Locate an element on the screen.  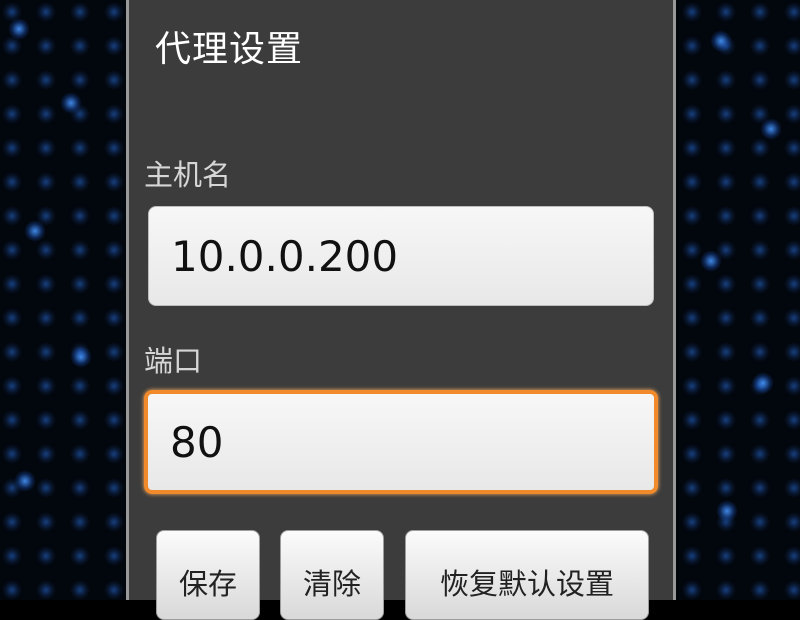
hostname-label: 主机名 is located at coordinates (188, 175).